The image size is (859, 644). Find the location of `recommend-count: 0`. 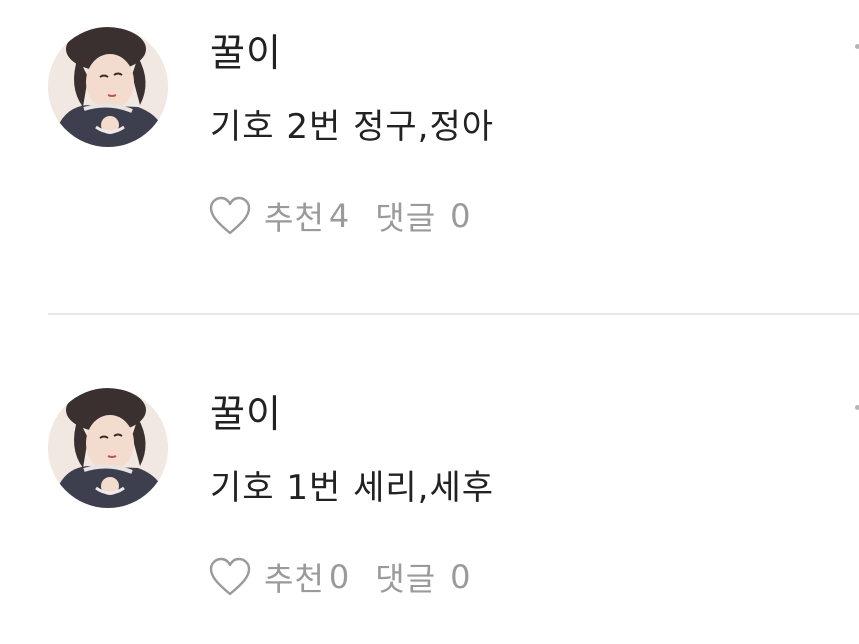

recommend-count: 0 is located at coordinates (339, 577).